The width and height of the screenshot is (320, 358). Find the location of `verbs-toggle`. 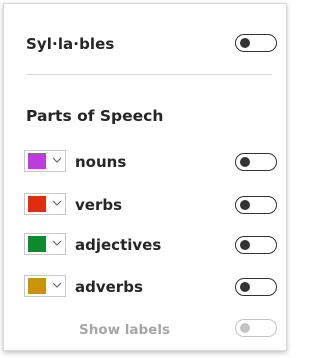

verbs-toggle is located at coordinates (256, 205).